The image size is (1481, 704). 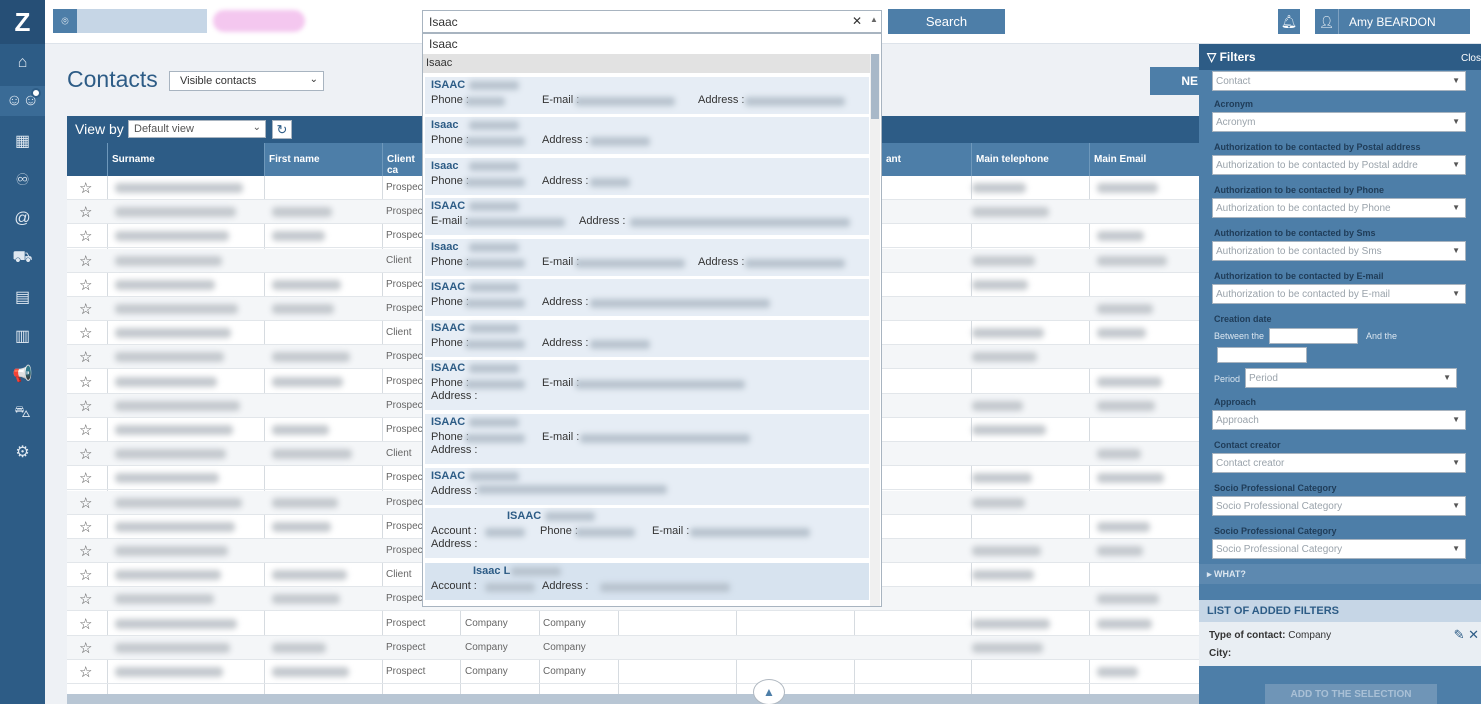 I want to click on new-button: NE, so click(x=1175, y=81).